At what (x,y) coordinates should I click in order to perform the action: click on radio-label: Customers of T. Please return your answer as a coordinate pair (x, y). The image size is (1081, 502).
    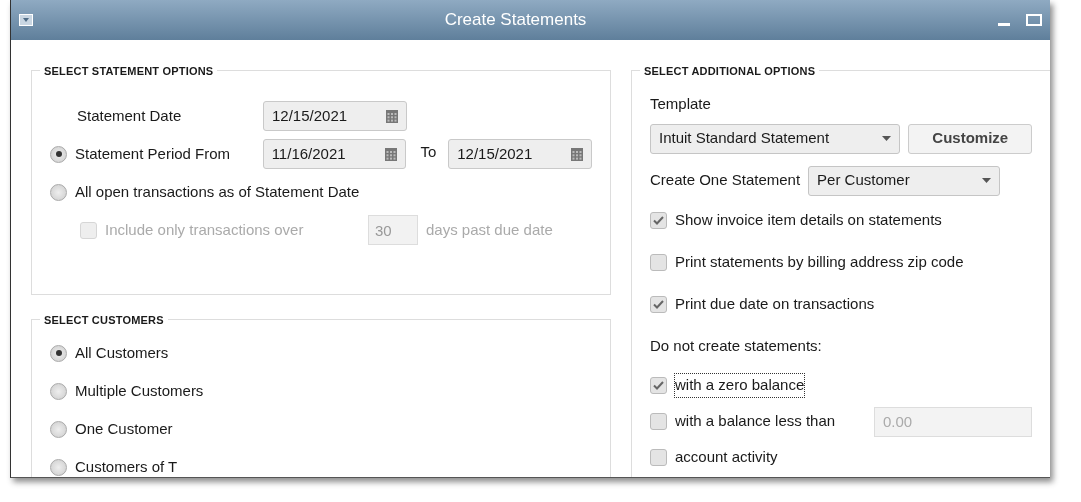
    Looking at the image, I should click on (126, 466).